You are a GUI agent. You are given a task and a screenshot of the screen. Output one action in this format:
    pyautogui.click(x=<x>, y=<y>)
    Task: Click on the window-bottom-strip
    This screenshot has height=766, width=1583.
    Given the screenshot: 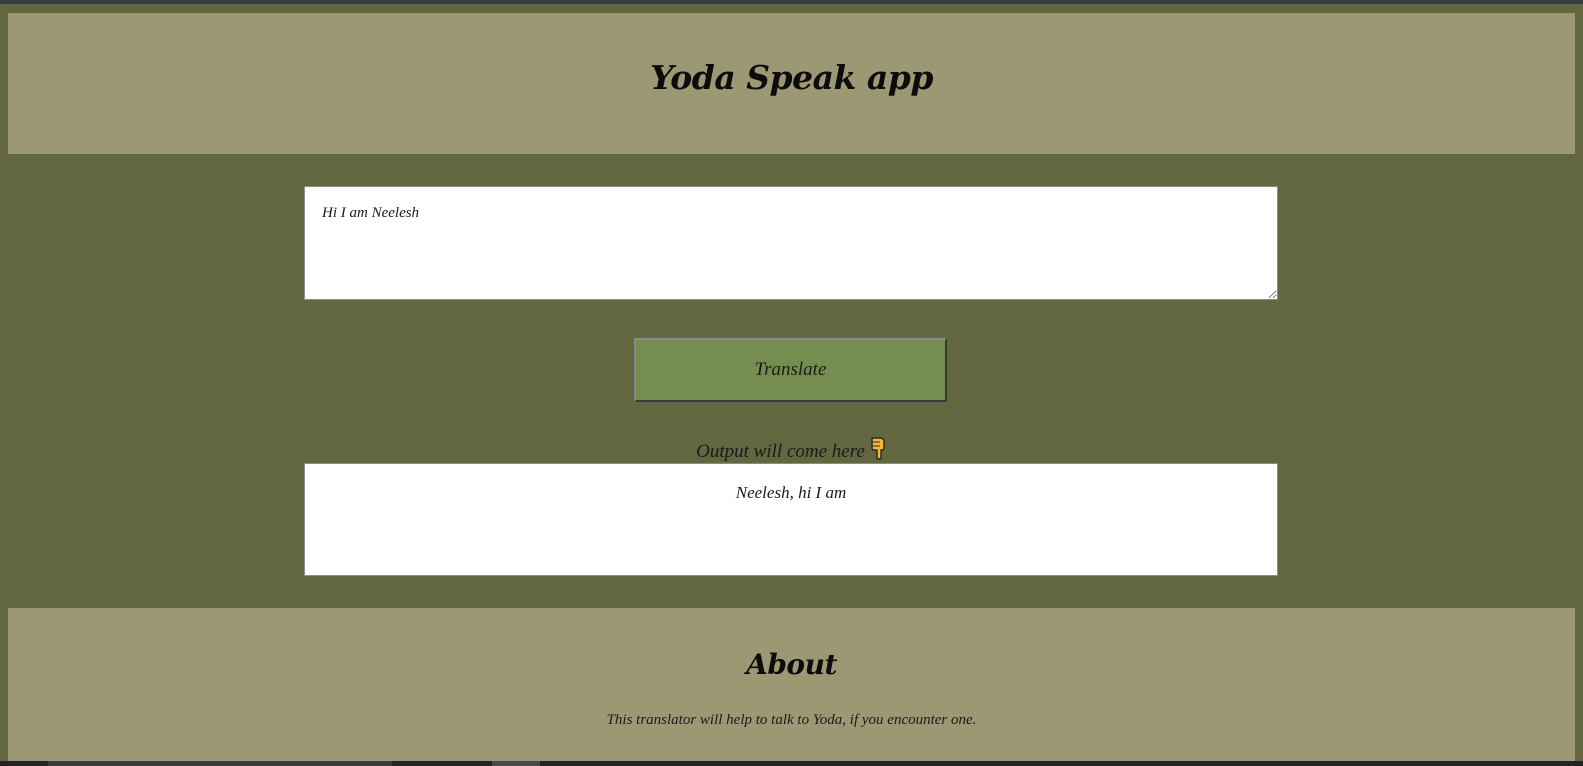 What is the action you would take?
    pyautogui.click(x=791, y=763)
    